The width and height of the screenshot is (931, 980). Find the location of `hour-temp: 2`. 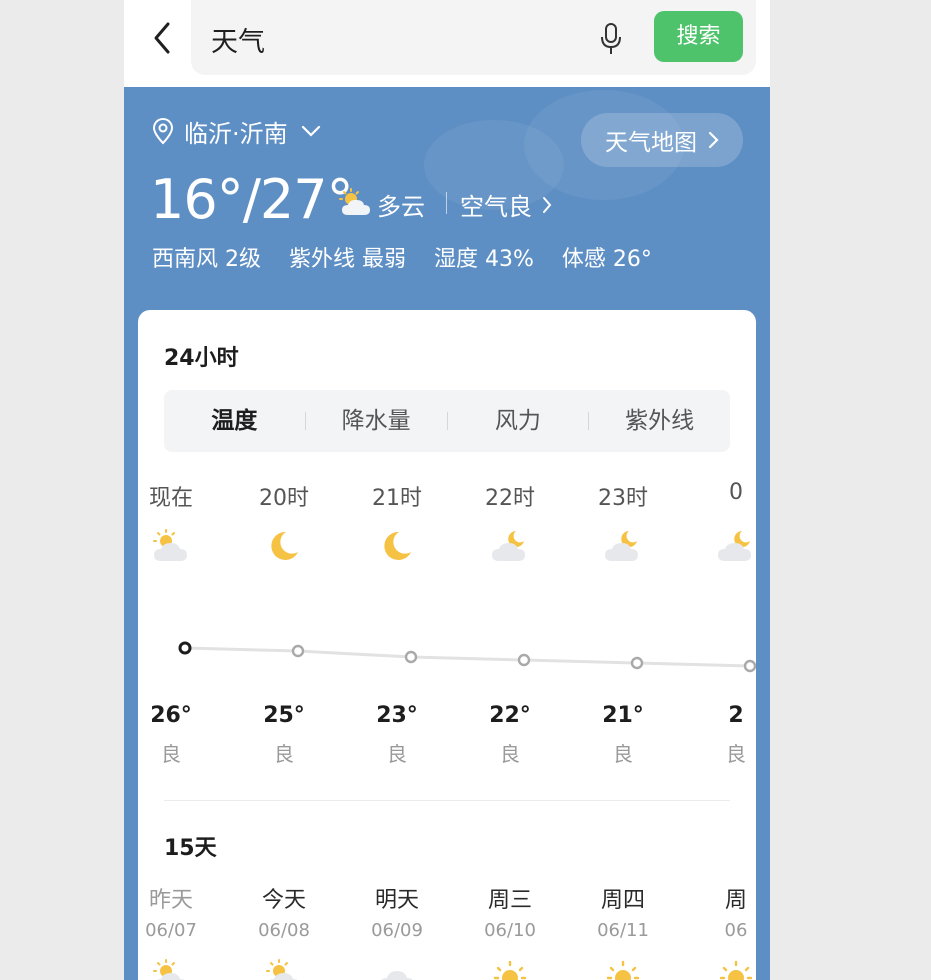

hour-temp: 2 is located at coordinates (736, 715).